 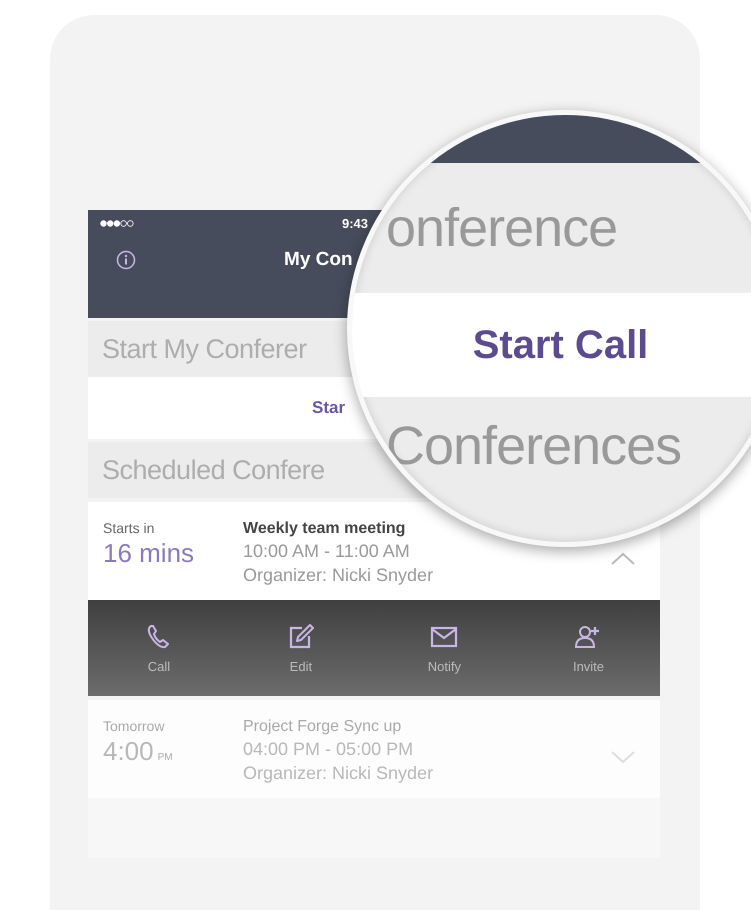 I want to click on meeting-row: Tomorrow 4:00 PM Project Forge Sync up 04:00 PM - 05:00 PM Organizer: Nicki Snyder, so click(x=374, y=749).